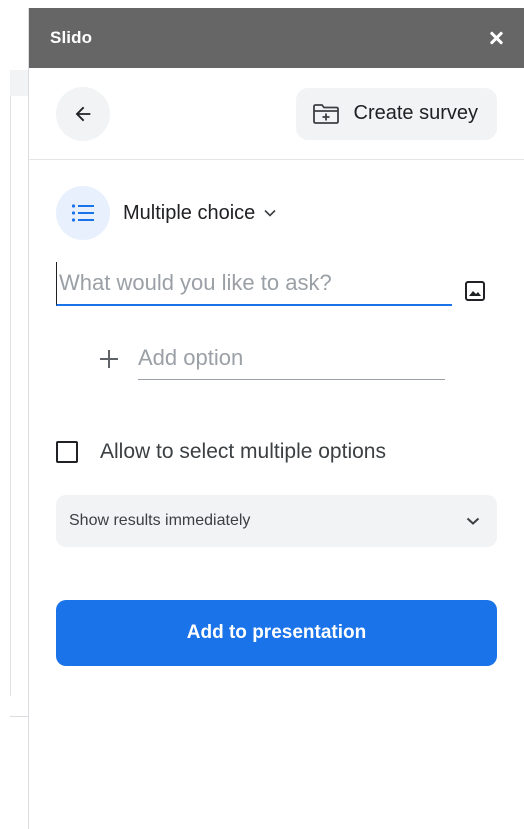  I want to click on panel-titlebar: Slido, so click(276, 38).